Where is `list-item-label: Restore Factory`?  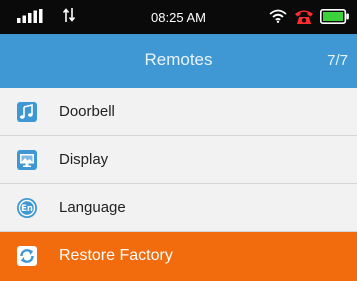
list-item-label: Restore Factory is located at coordinates (116, 255).